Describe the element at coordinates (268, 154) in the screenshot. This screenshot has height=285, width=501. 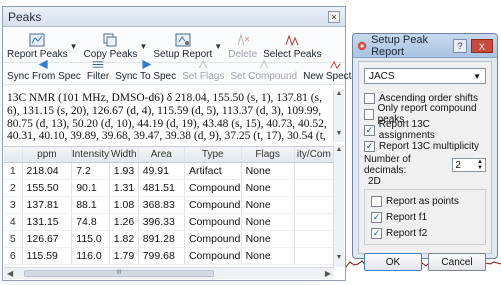
I see `column-header-flags: Flags` at that location.